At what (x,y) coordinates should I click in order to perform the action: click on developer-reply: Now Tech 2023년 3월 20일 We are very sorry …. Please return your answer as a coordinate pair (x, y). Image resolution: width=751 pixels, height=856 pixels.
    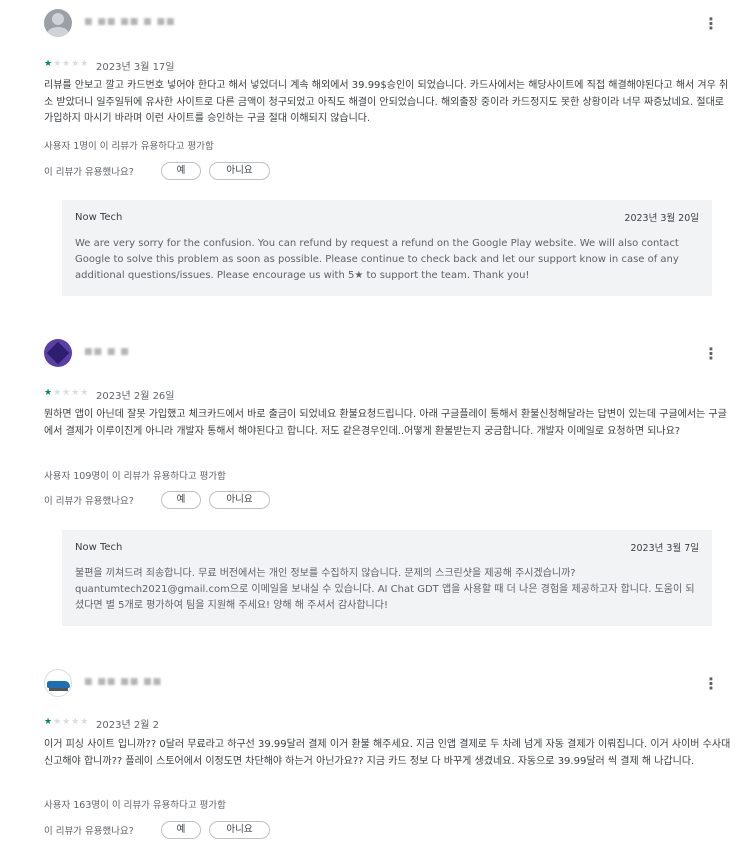
    Looking at the image, I should click on (387, 248).